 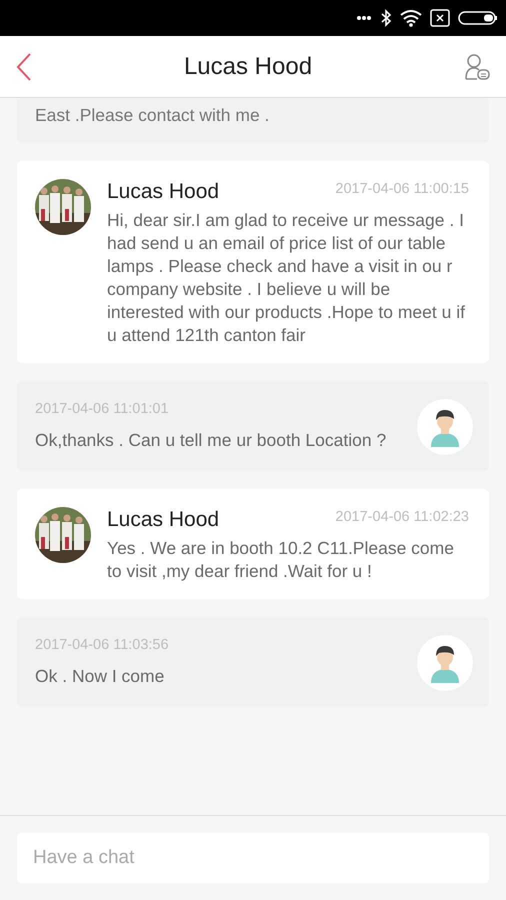 What do you see at coordinates (281, 560) in the screenshot?
I see `message-text: Yes . We are in booth 10.2 C11.Please come to visit ,my dear friend .Wait for u !` at bounding box center [281, 560].